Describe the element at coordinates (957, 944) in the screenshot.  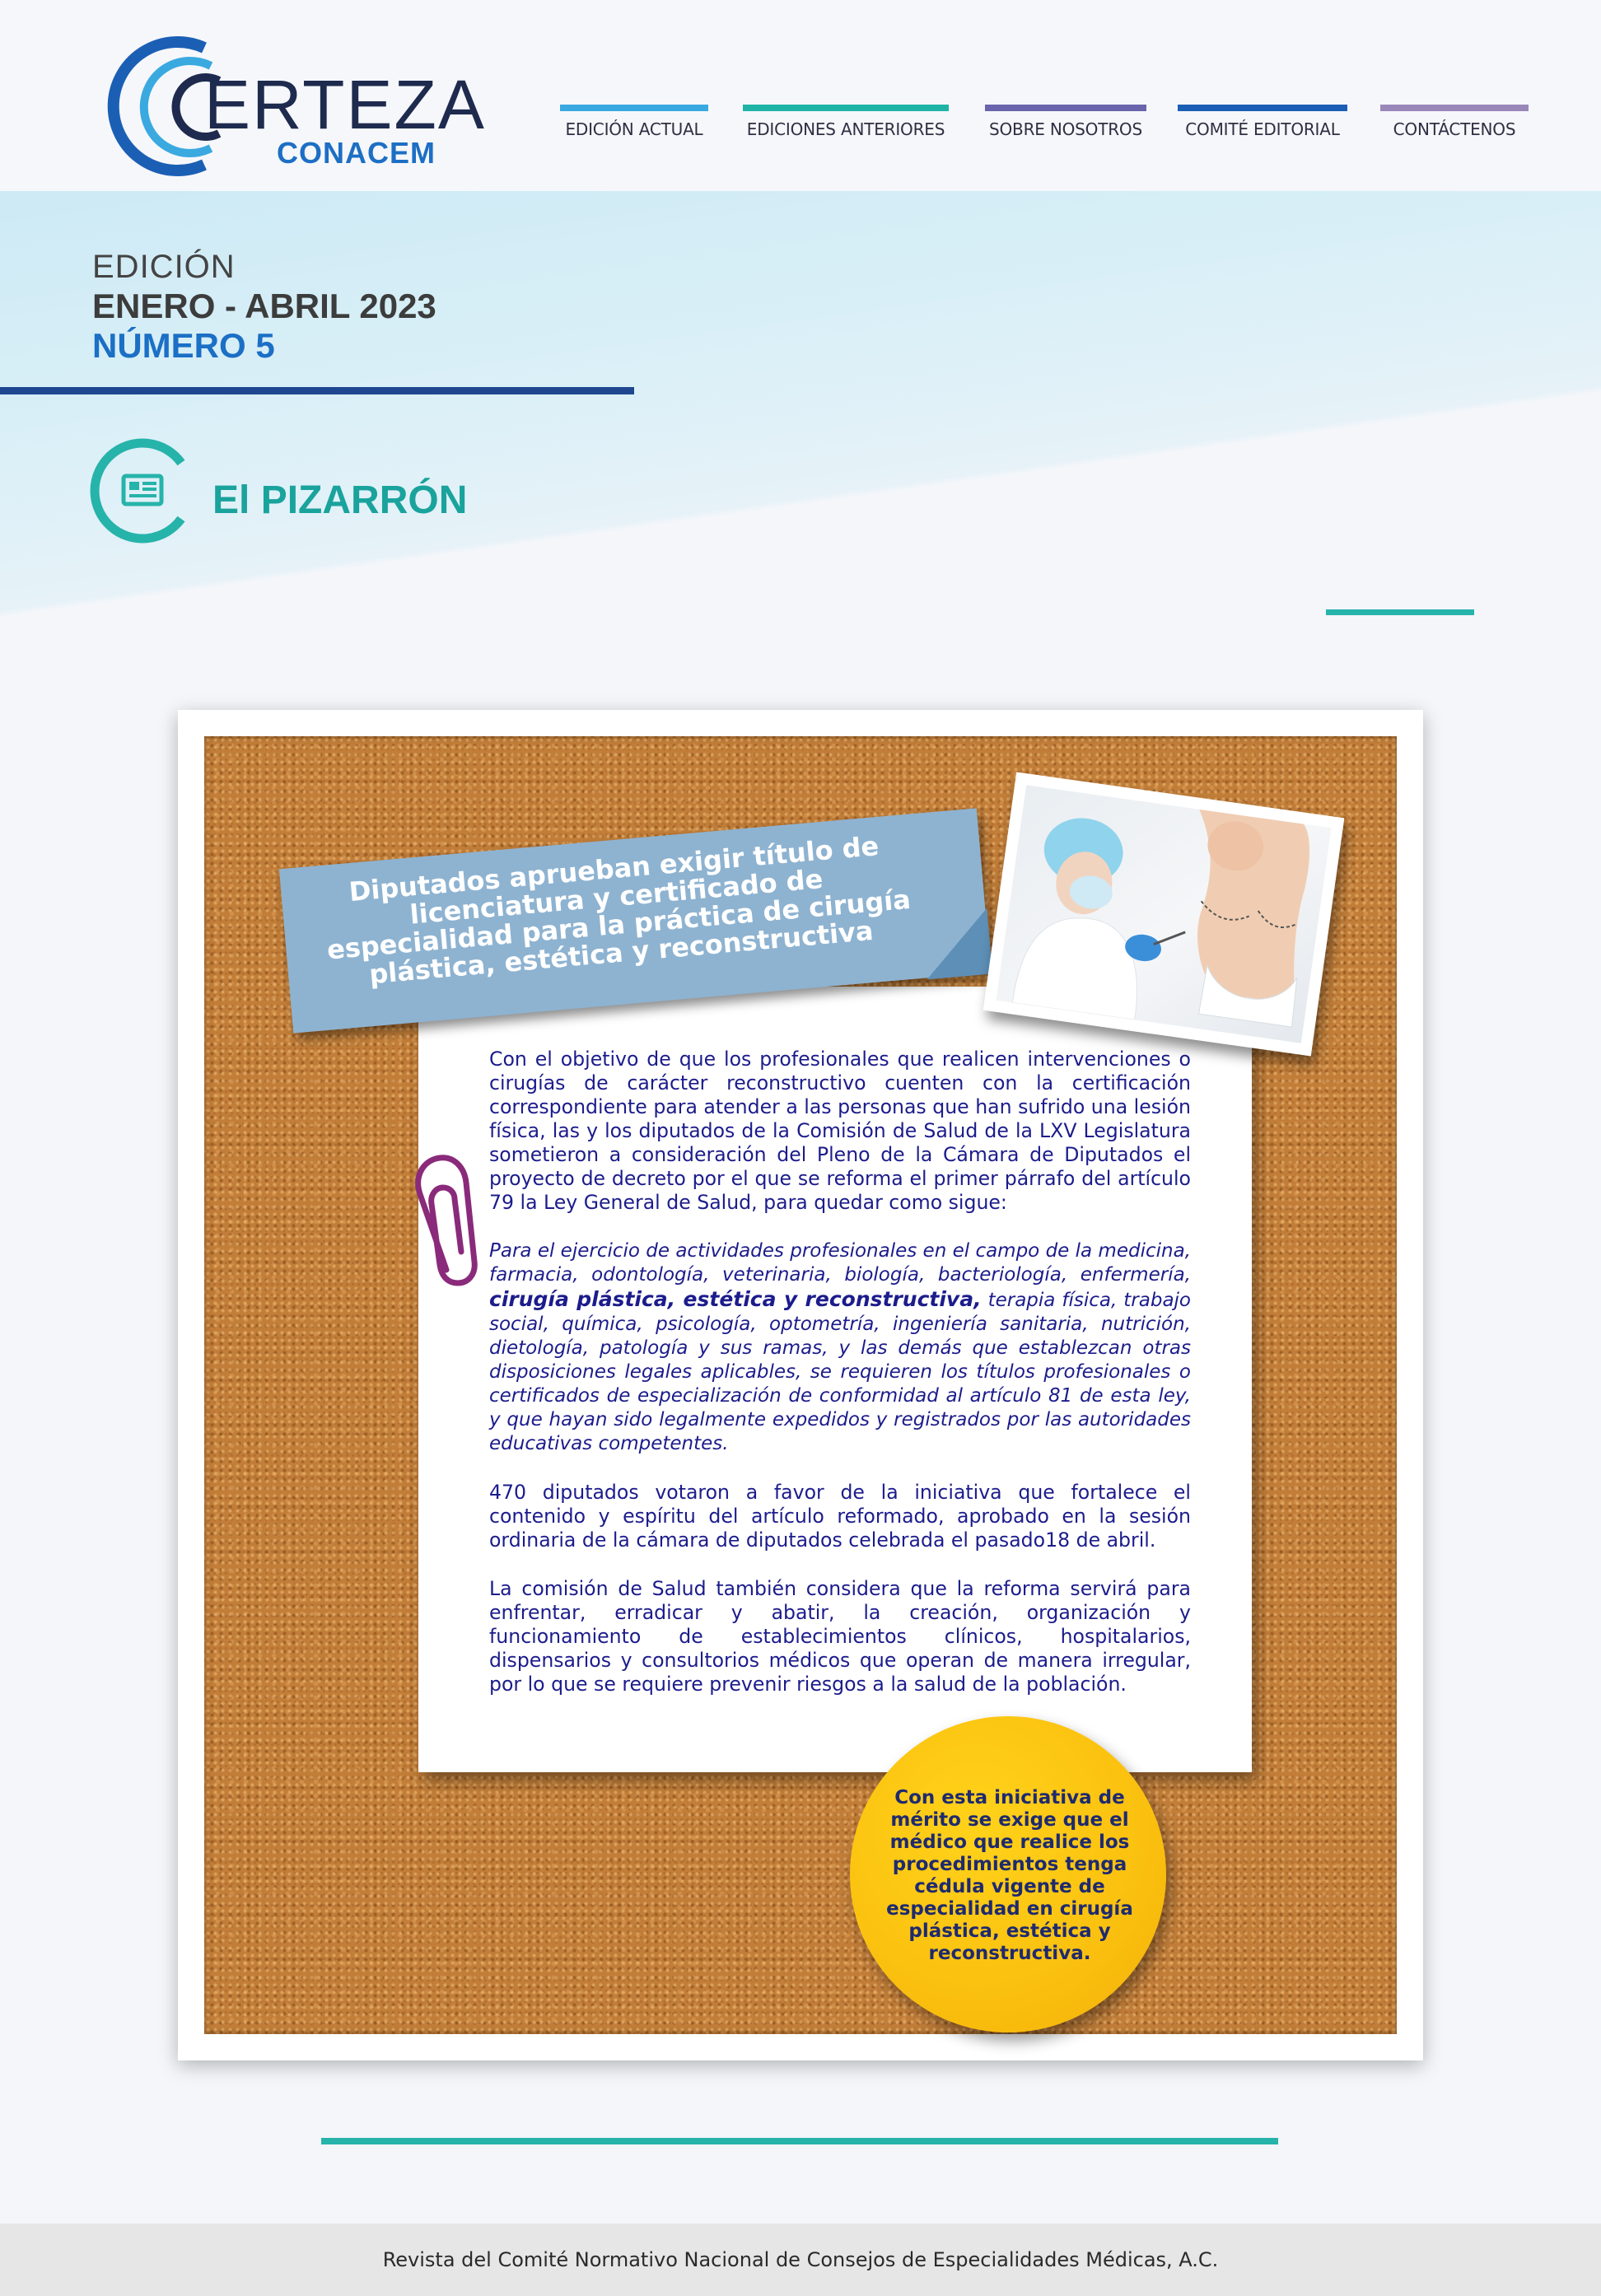
I see `page-curl-icon` at that location.